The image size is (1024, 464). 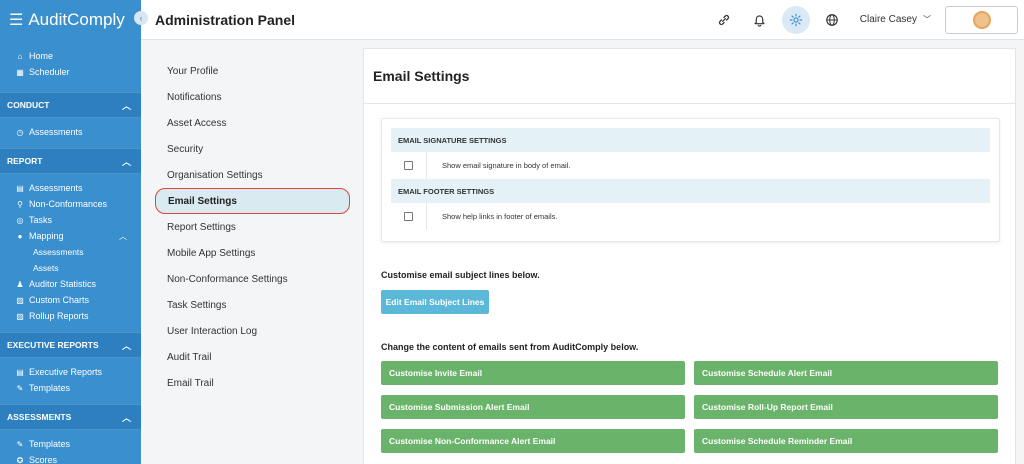 What do you see at coordinates (20, 56) in the screenshot?
I see `home-icon: ⌂` at bounding box center [20, 56].